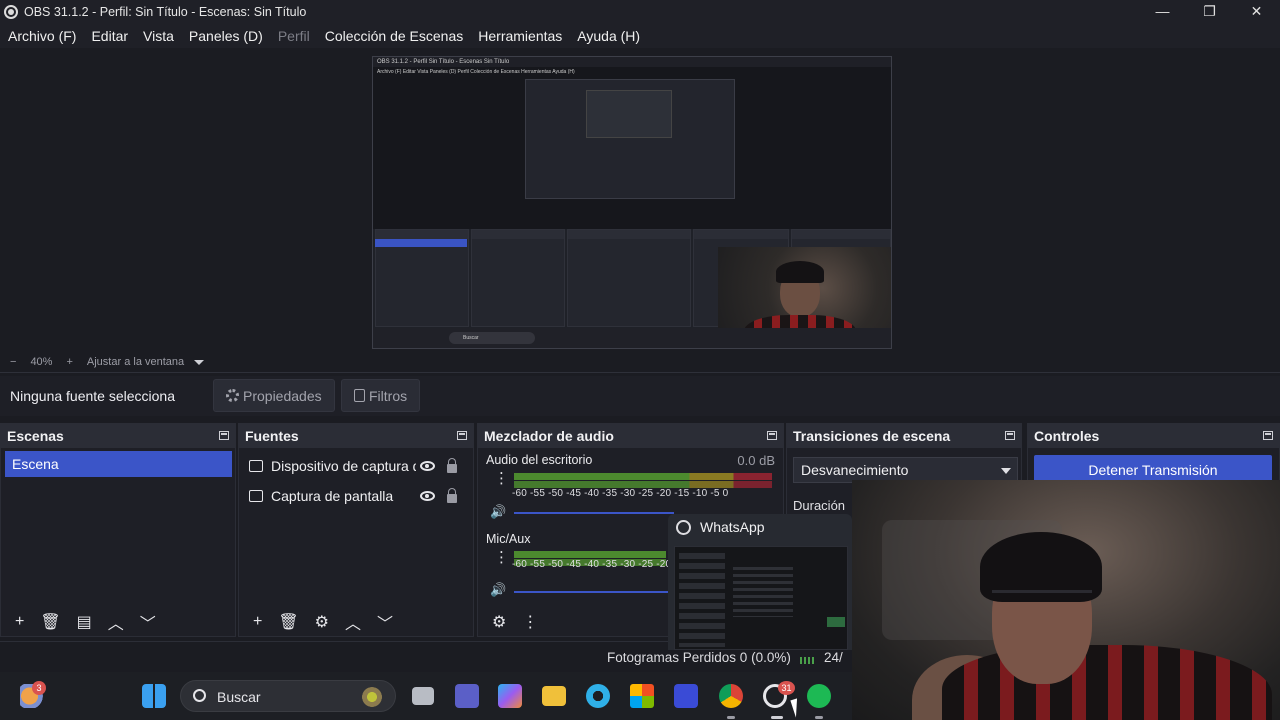  What do you see at coordinates (288, 696) in the screenshot?
I see `taskbar-search: Buscar` at bounding box center [288, 696].